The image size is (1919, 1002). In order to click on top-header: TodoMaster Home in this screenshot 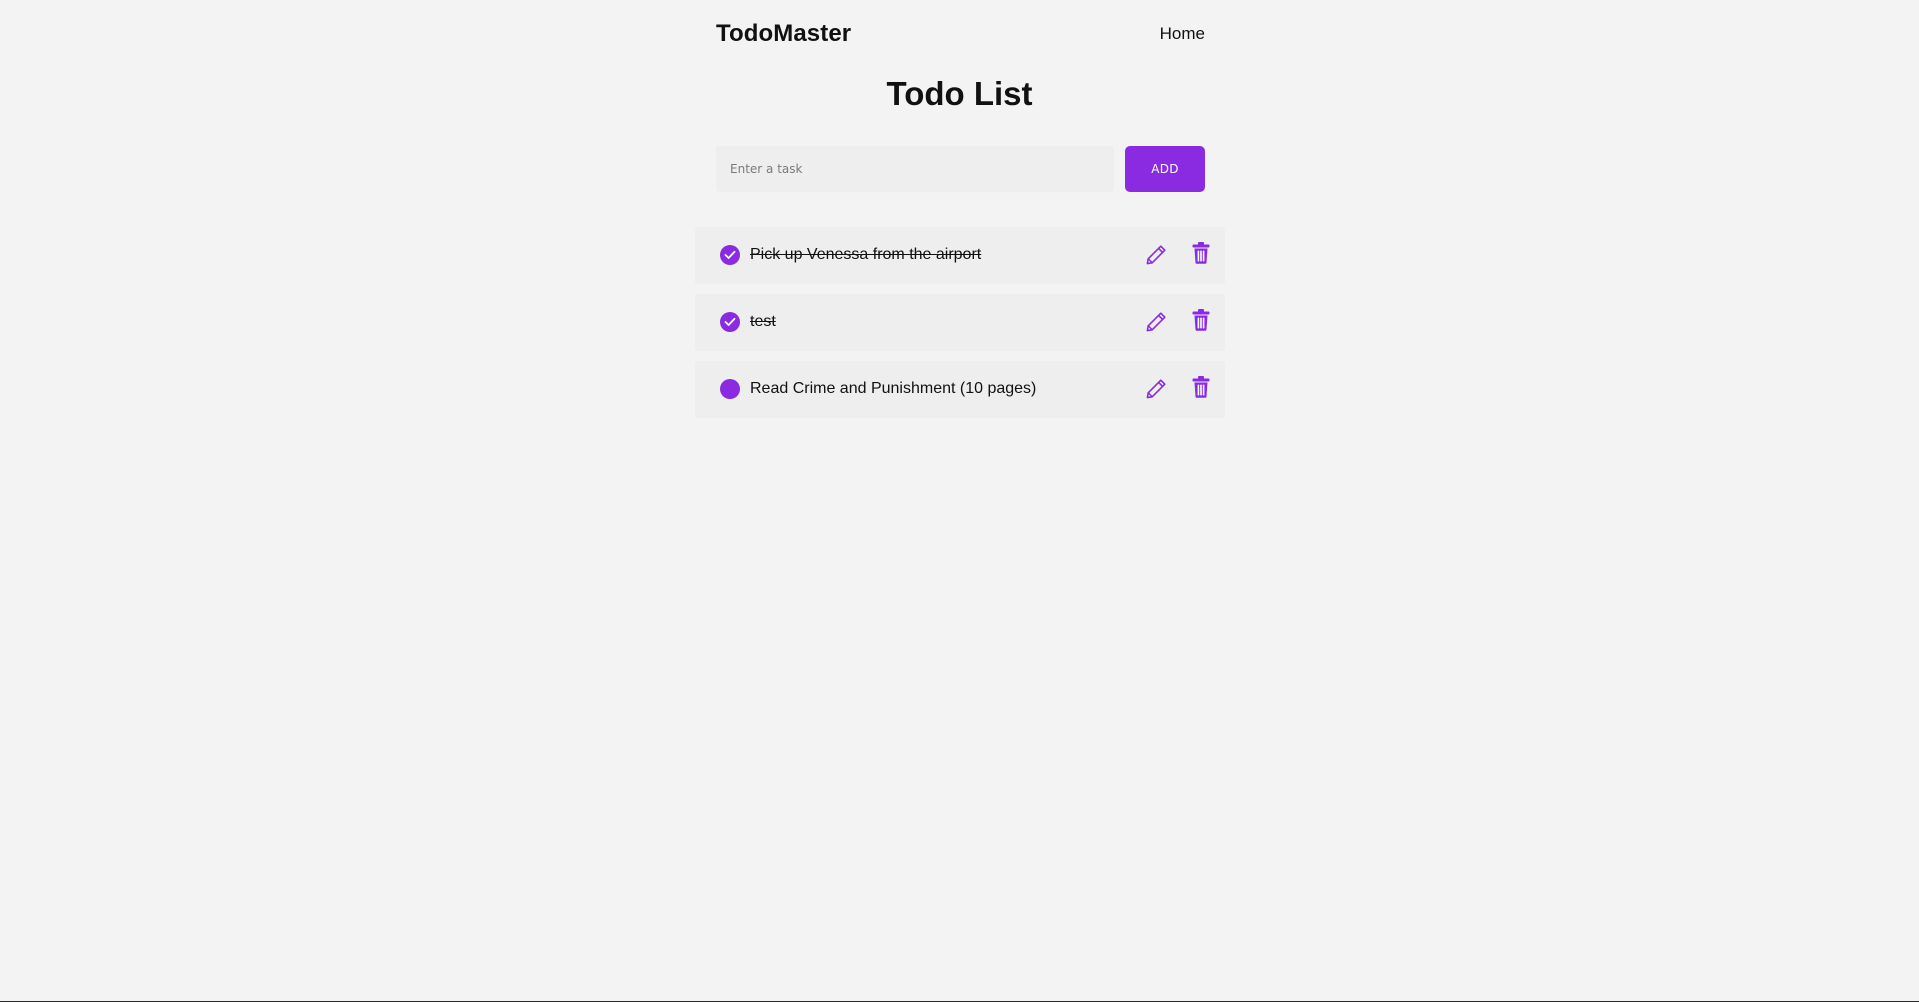, I will do `click(960, 35)`.